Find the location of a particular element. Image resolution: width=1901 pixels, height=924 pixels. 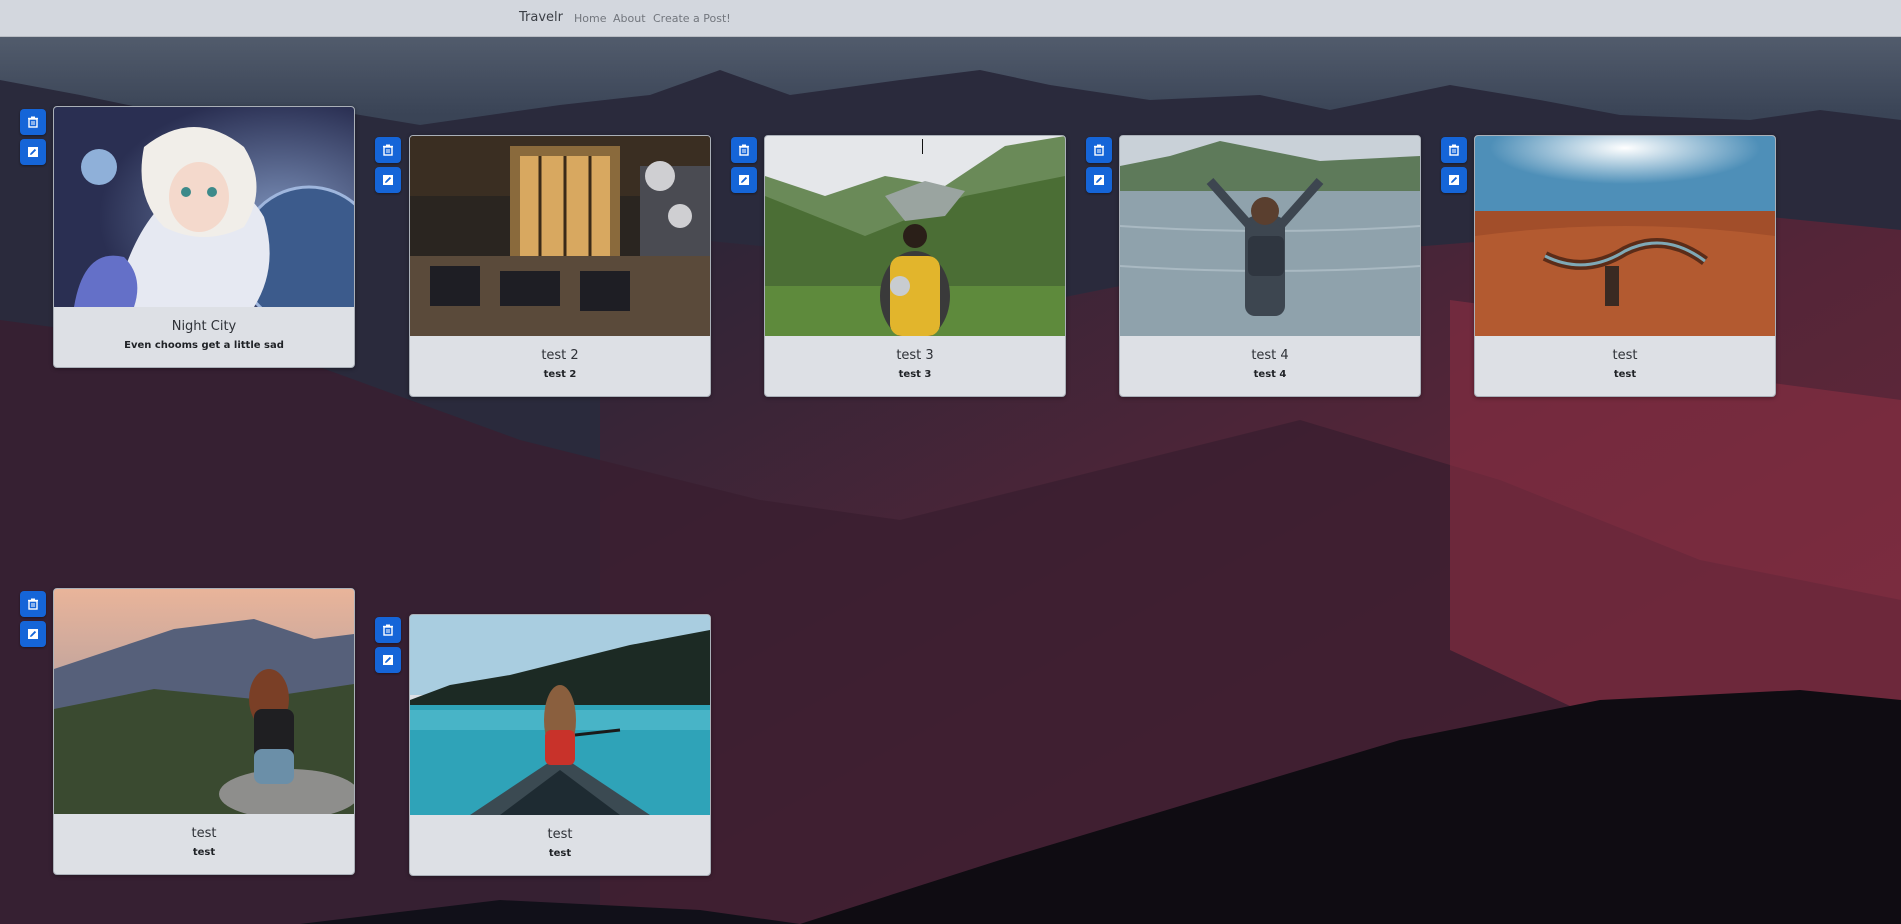

mountain-sunset-image is located at coordinates (204, 701).